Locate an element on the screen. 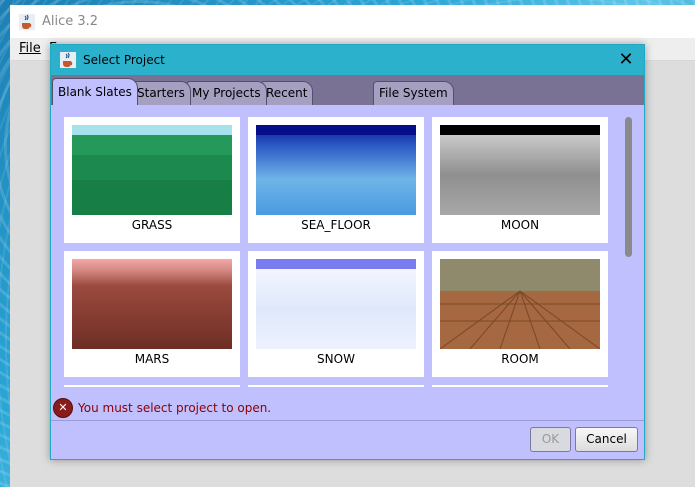  template-card-snow: SNOW is located at coordinates (336, 314).